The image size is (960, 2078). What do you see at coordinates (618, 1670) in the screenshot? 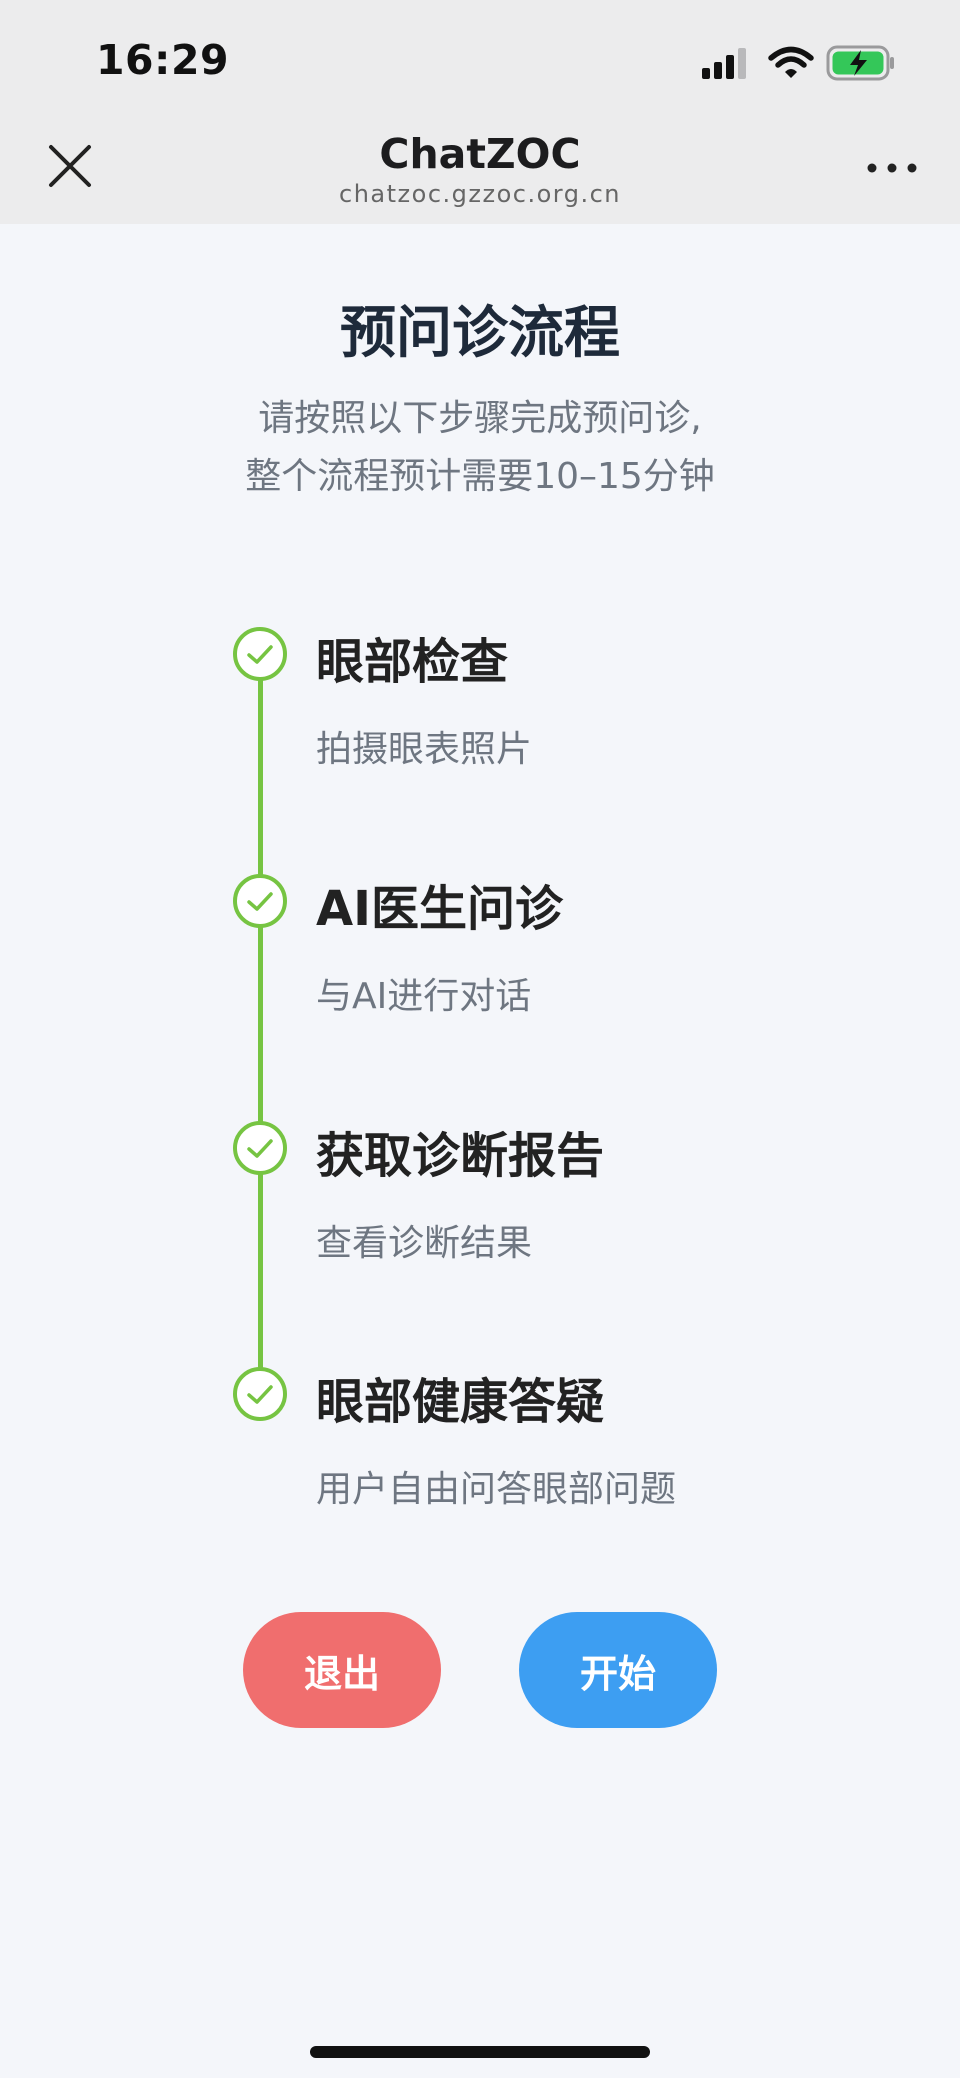
I see `start-button: 开始` at bounding box center [618, 1670].